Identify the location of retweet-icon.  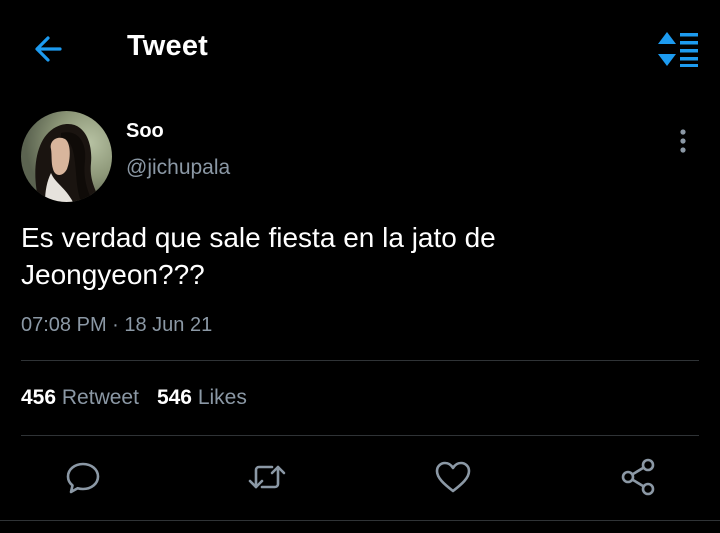
(267, 477).